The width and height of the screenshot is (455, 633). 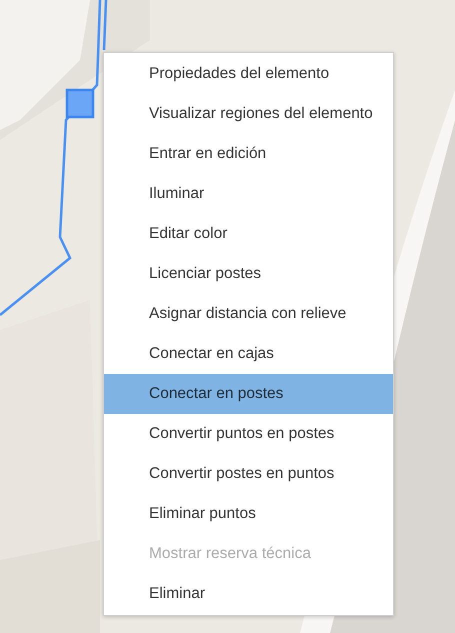 What do you see at coordinates (248, 394) in the screenshot?
I see `menu-item: Conectar en postes` at bounding box center [248, 394].